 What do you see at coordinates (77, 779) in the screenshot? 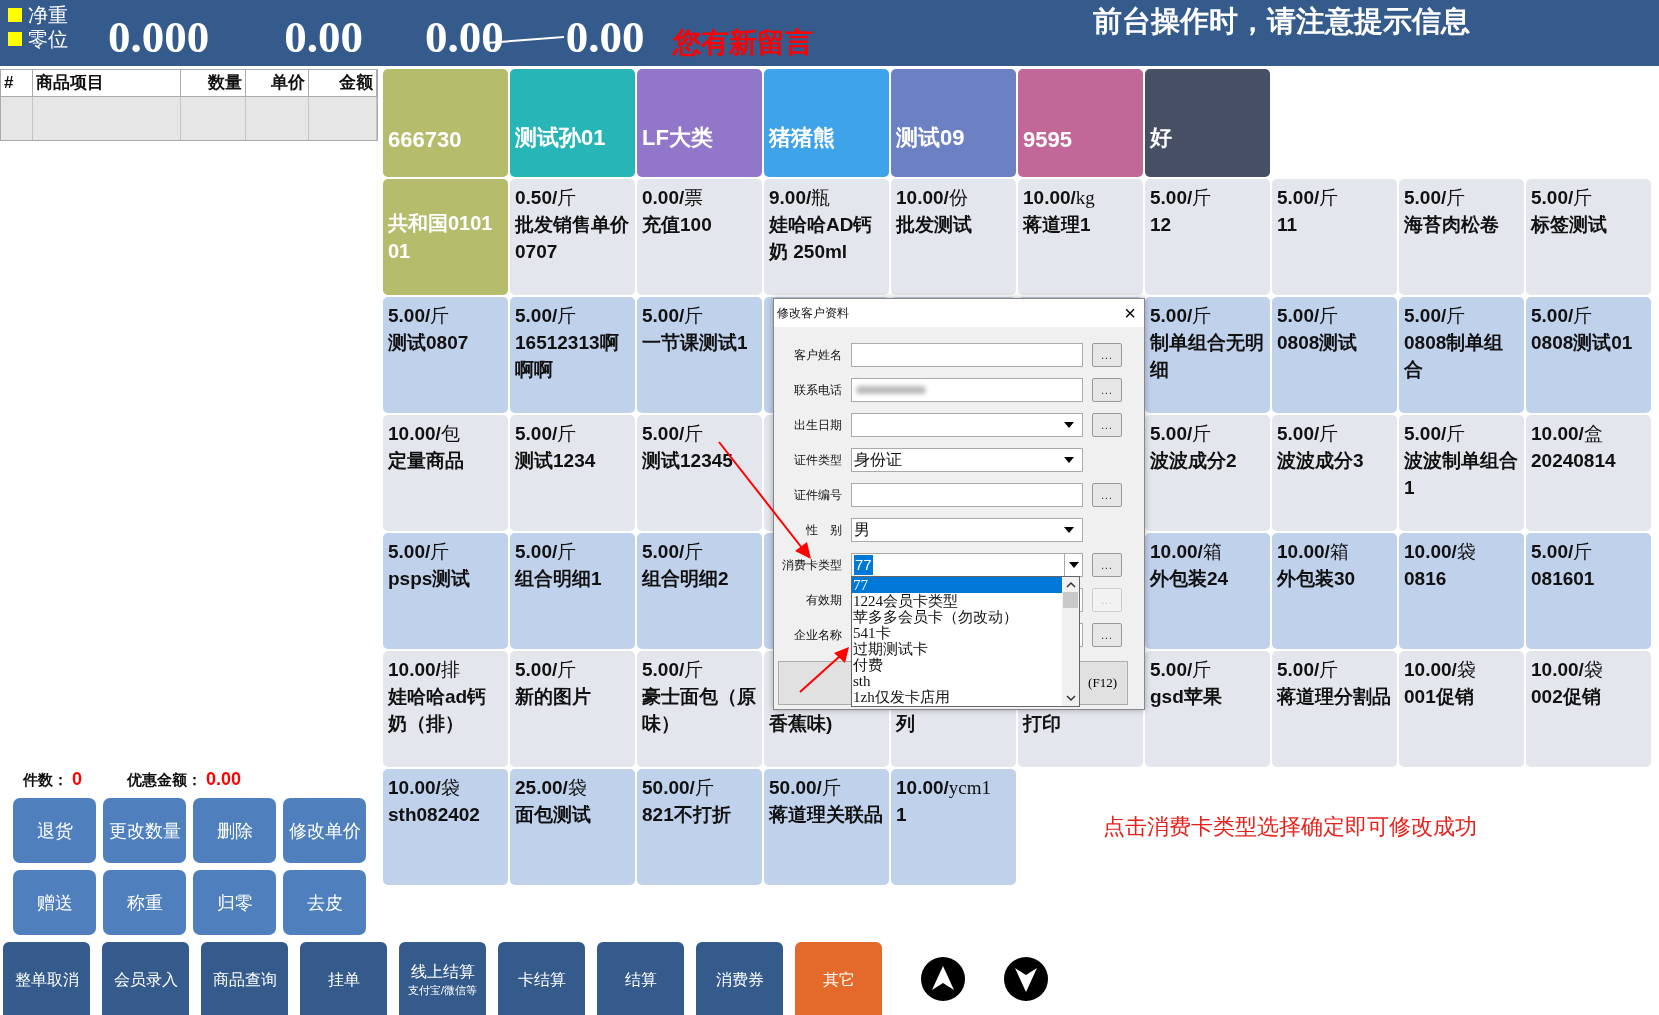
I see `summary-value: 0` at bounding box center [77, 779].